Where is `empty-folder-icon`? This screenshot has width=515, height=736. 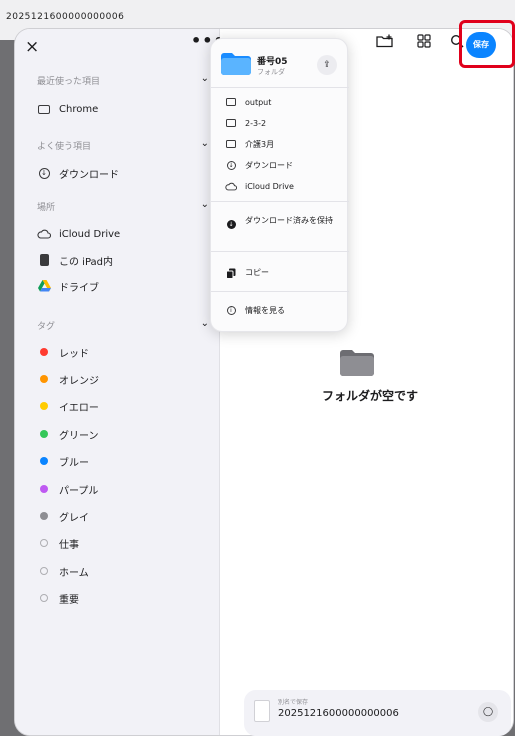 empty-folder-icon is located at coordinates (357, 363).